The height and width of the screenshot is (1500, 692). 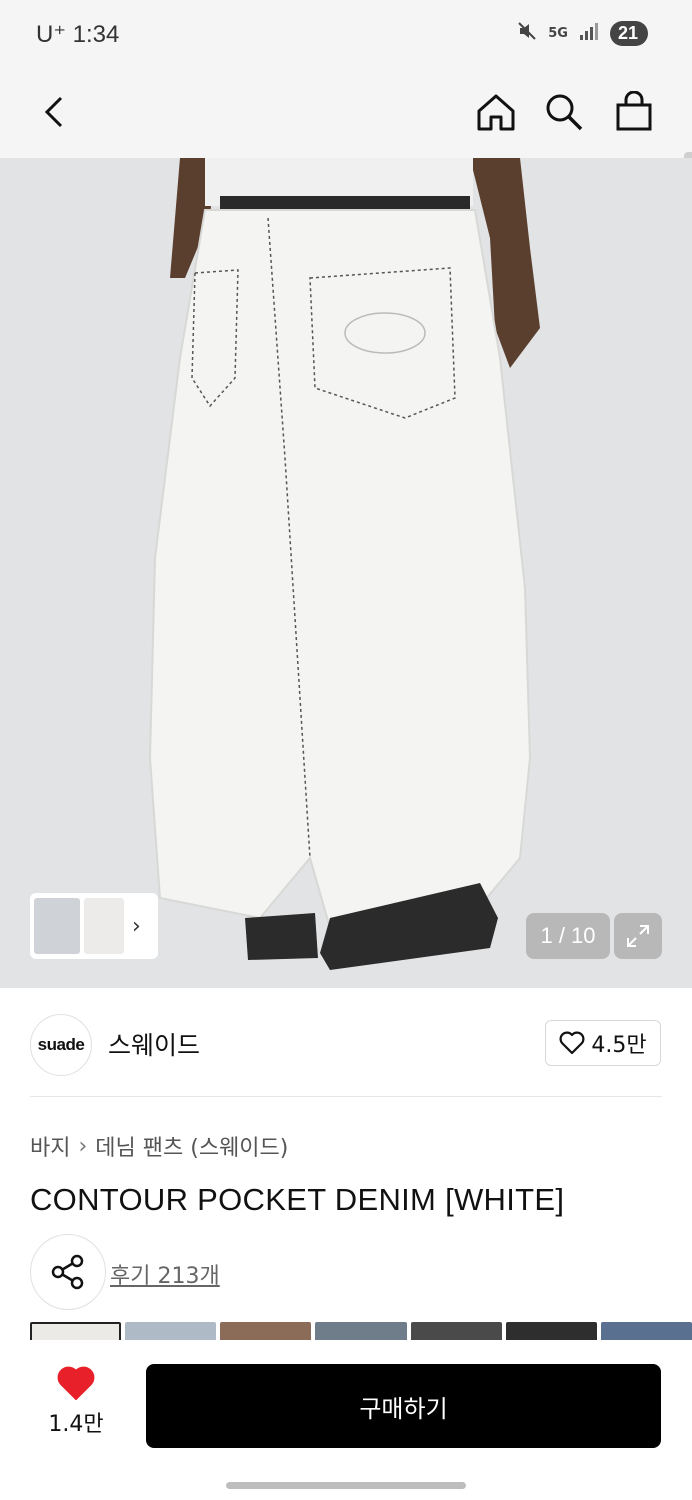 I want to click on breadcrumb-item: 바지, so click(x=50, y=1146).